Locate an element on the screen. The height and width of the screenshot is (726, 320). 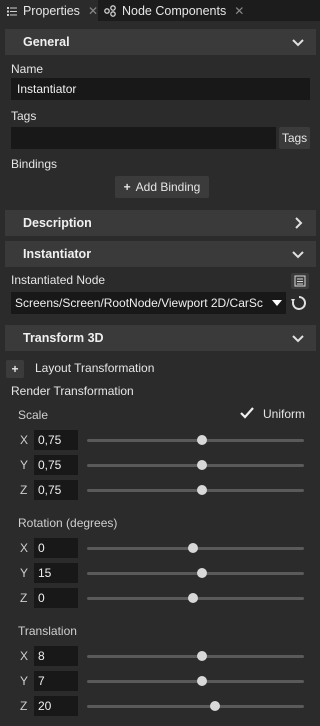
translation-label: Translation is located at coordinates (47, 631).